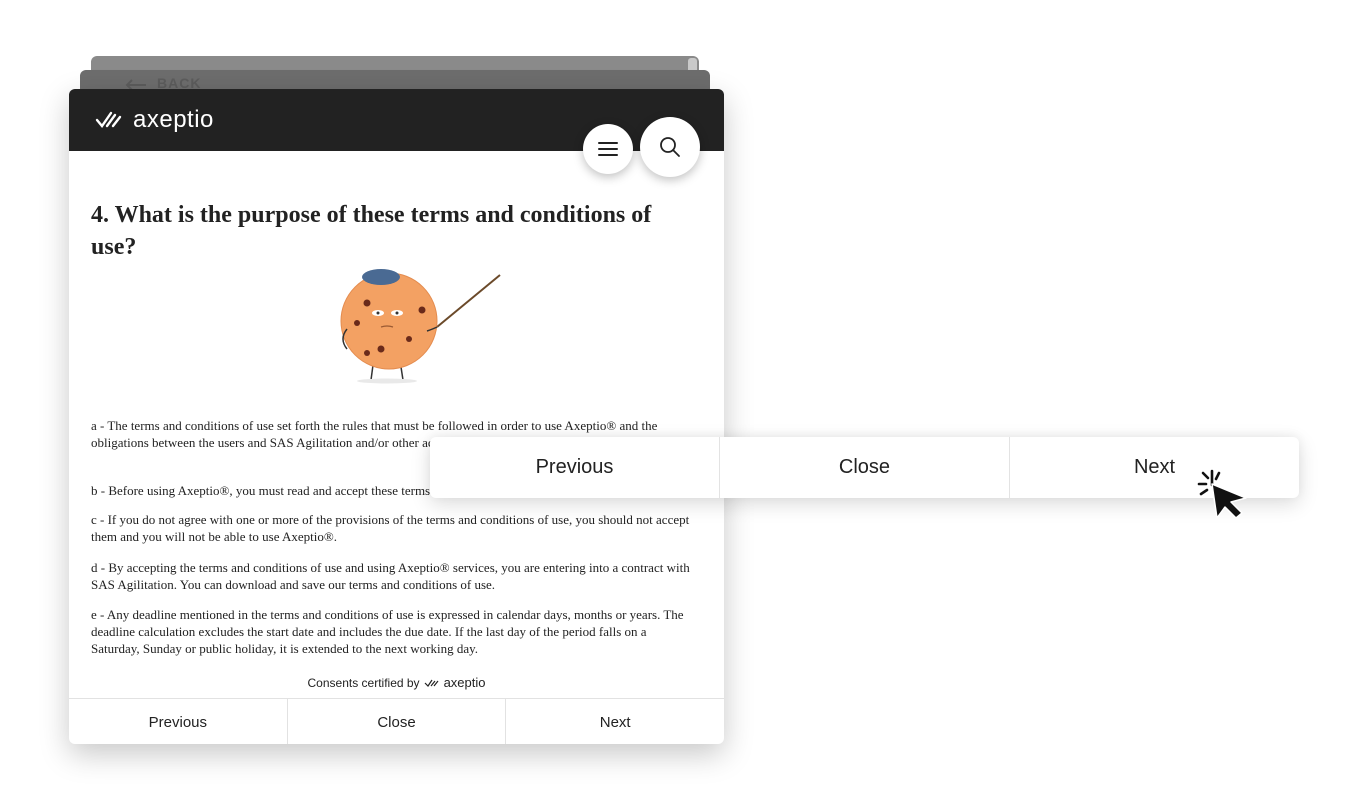 The image size is (1361, 801). I want to click on floating-close-button: Close, so click(865, 467).